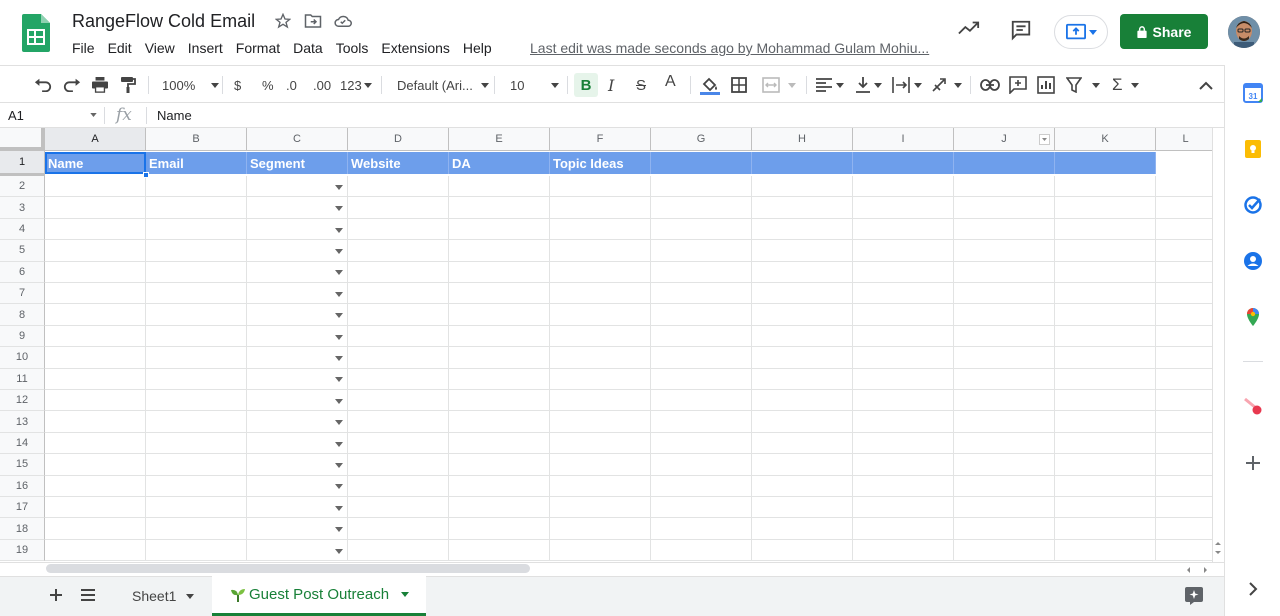 This screenshot has width=1280, height=616. What do you see at coordinates (670, 82) in the screenshot?
I see `text-color-button: A` at bounding box center [670, 82].